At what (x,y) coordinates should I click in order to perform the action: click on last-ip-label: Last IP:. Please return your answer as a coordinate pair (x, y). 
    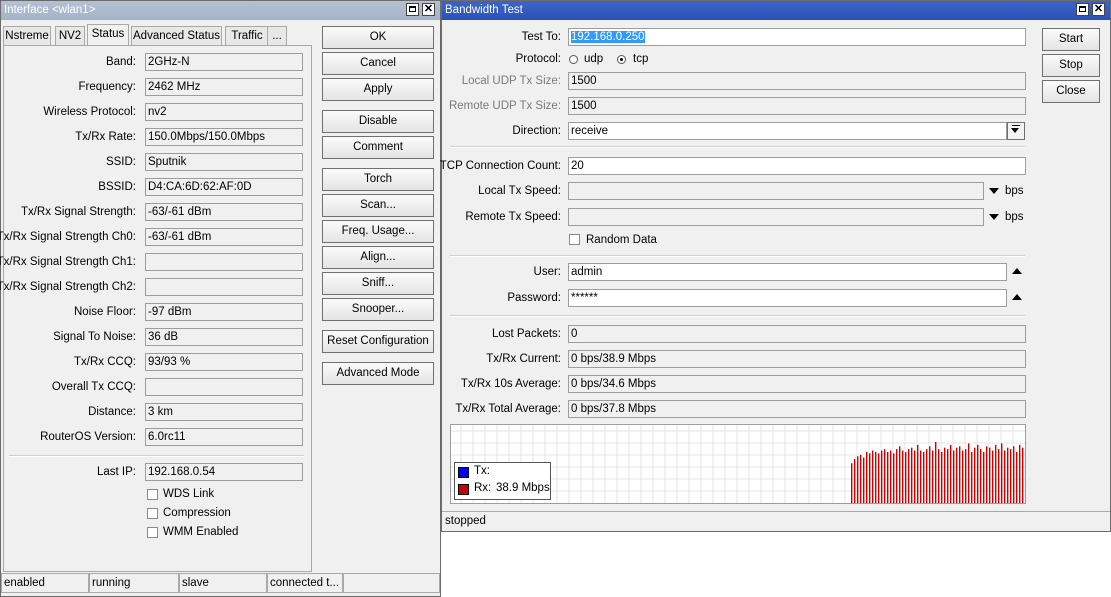
    Looking at the image, I should click on (116, 472).